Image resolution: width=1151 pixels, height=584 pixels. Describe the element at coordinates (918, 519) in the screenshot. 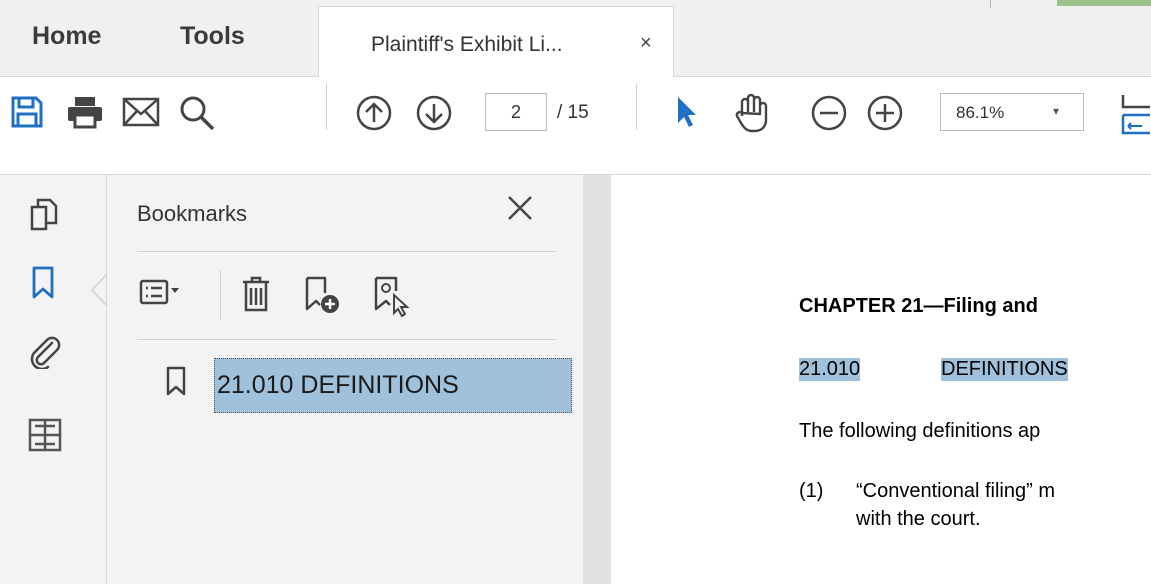

I see `list-item-text: with the court.` at that location.